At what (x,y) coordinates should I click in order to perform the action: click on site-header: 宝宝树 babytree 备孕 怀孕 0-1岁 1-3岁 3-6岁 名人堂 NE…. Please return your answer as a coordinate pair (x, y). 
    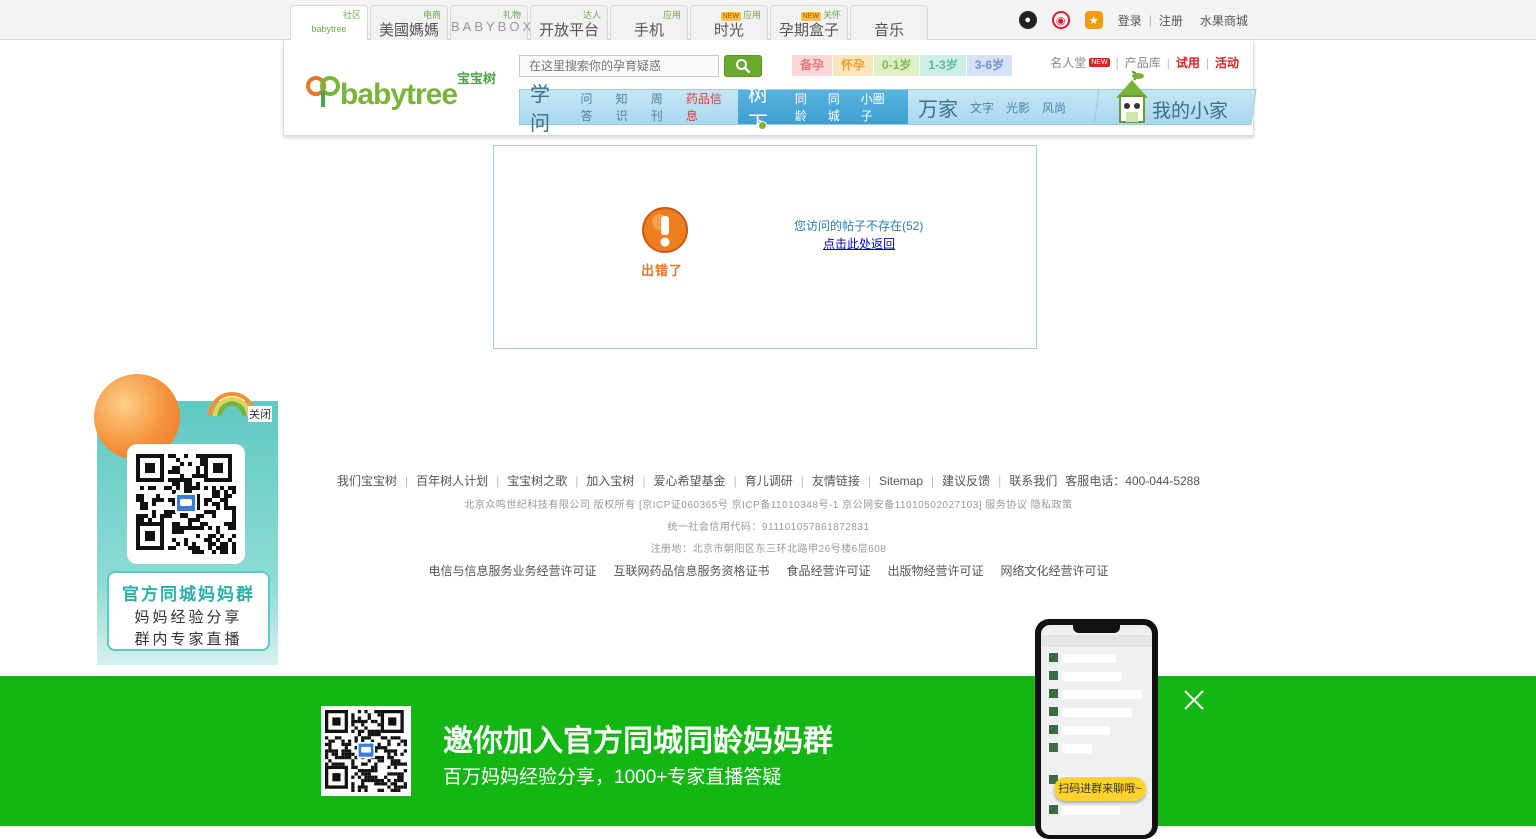
    Looking at the image, I should click on (770, 88).